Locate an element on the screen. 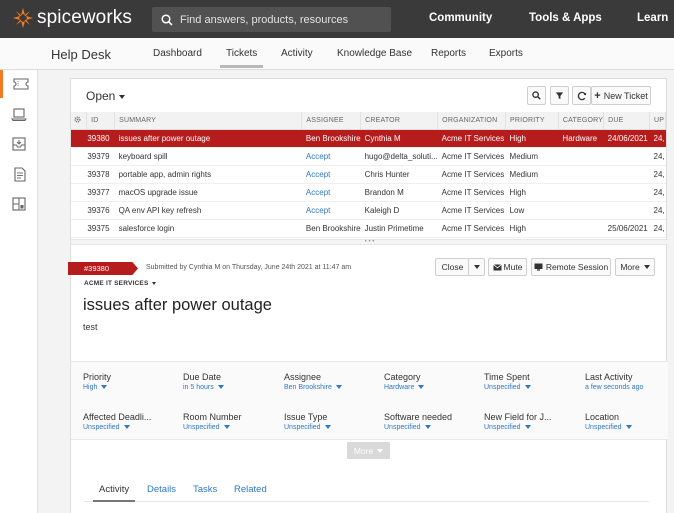 The width and height of the screenshot is (674, 513). ticket-id: 39378 is located at coordinates (100, 174).